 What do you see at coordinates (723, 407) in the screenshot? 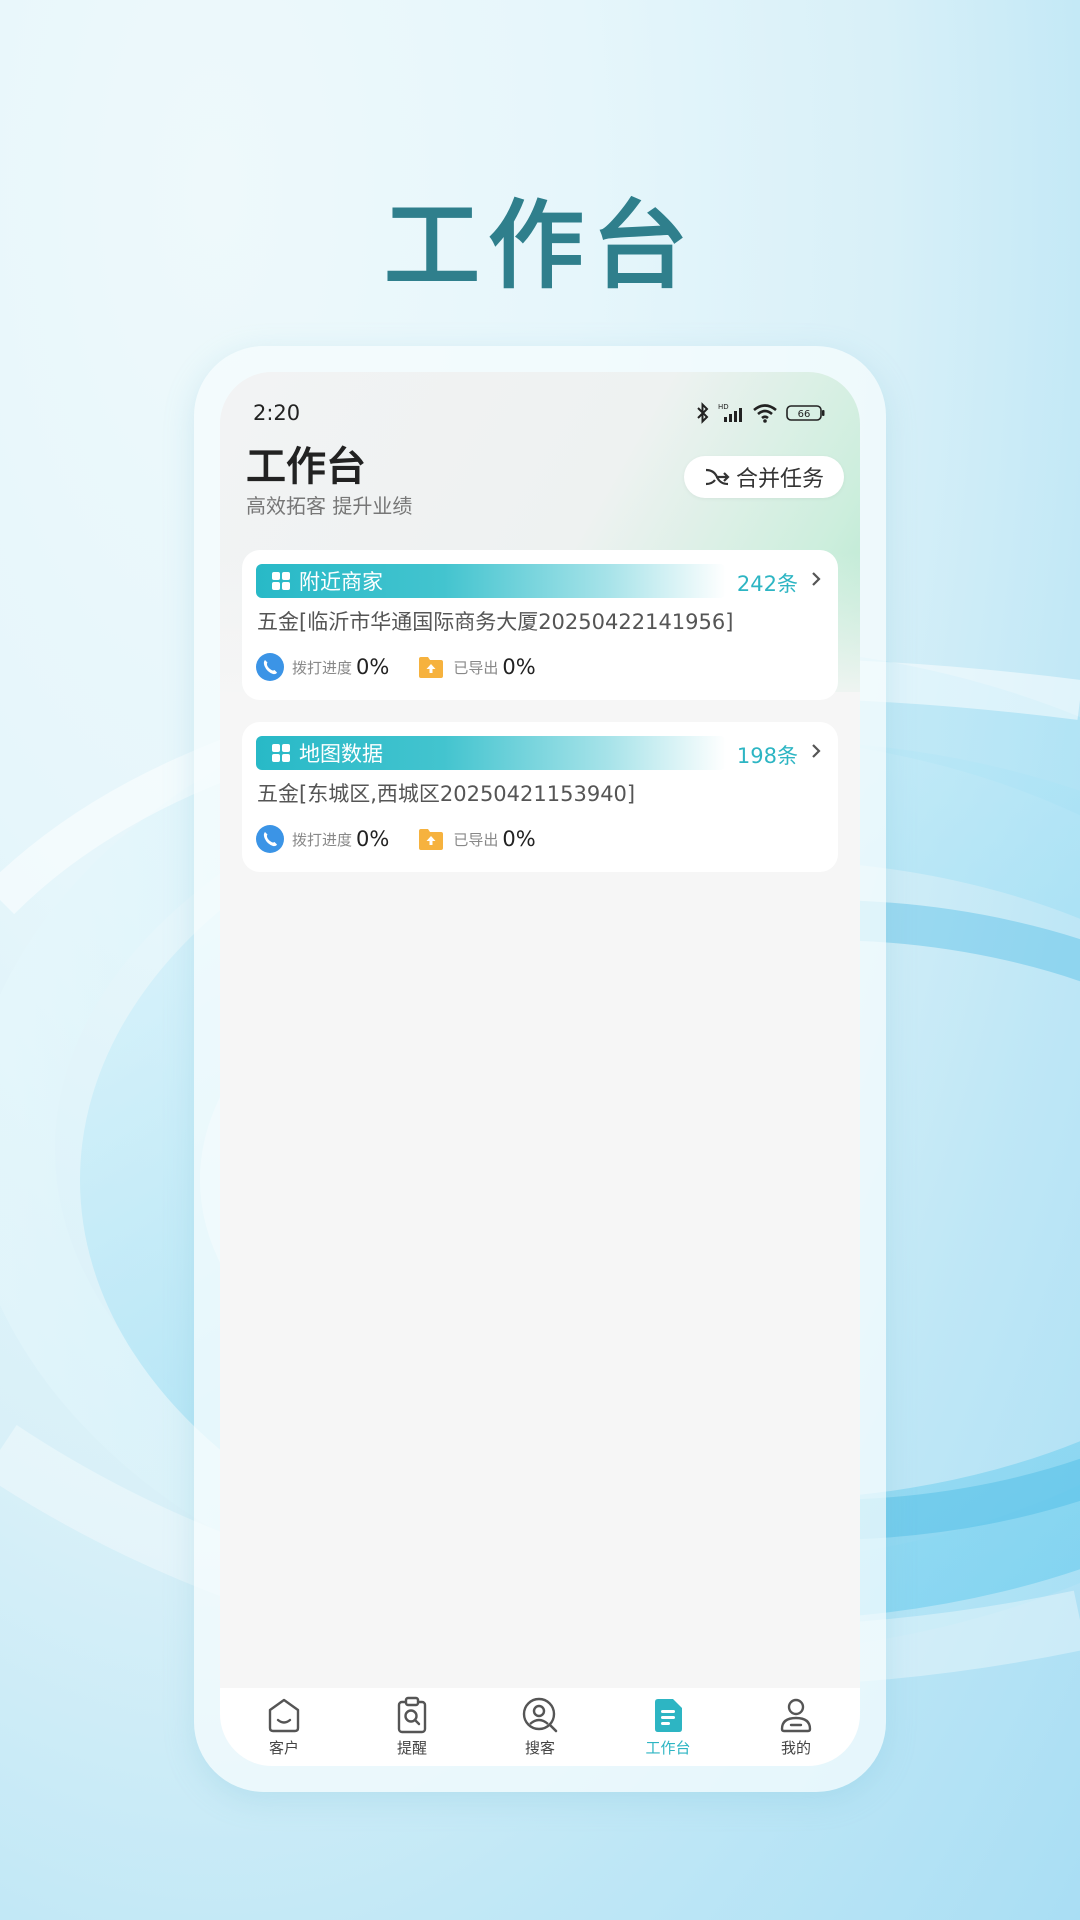
I see `network-badge: HD` at bounding box center [723, 407].